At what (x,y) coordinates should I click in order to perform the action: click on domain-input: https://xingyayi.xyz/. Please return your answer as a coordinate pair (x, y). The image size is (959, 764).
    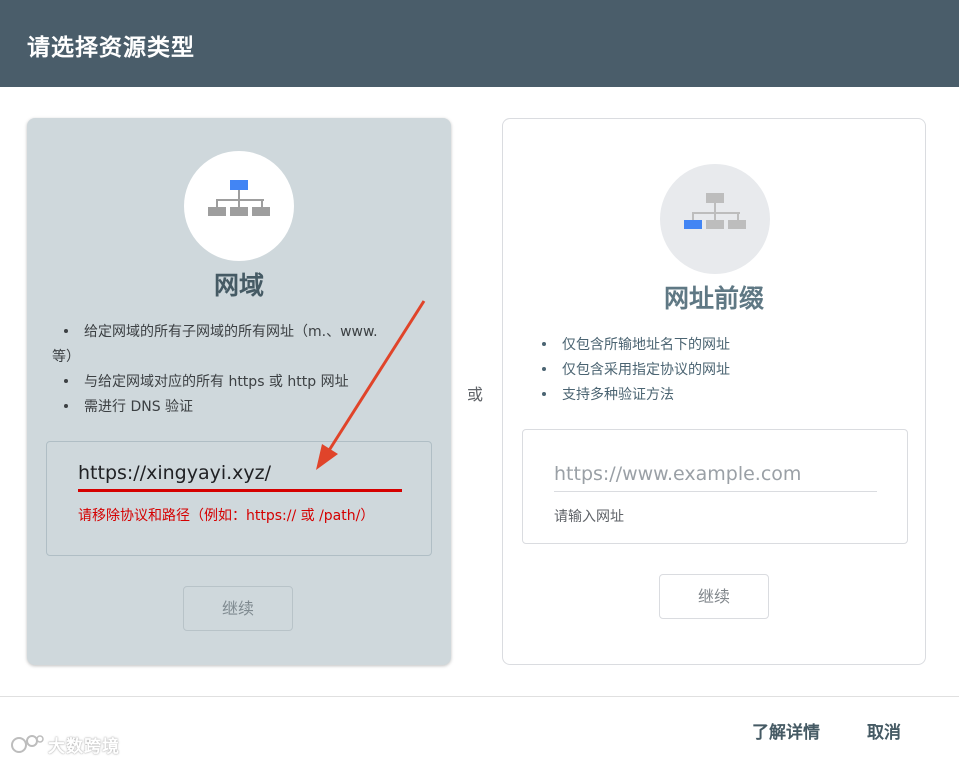
    Looking at the image, I should click on (174, 473).